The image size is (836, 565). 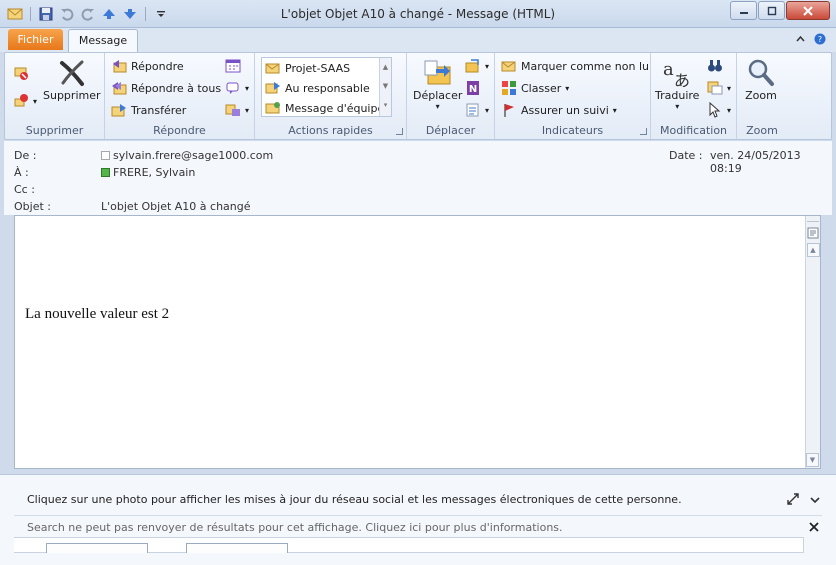 What do you see at coordinates (743, 10) in the screenshot?
I see `minimize-button` at bounding box center [743, 10].